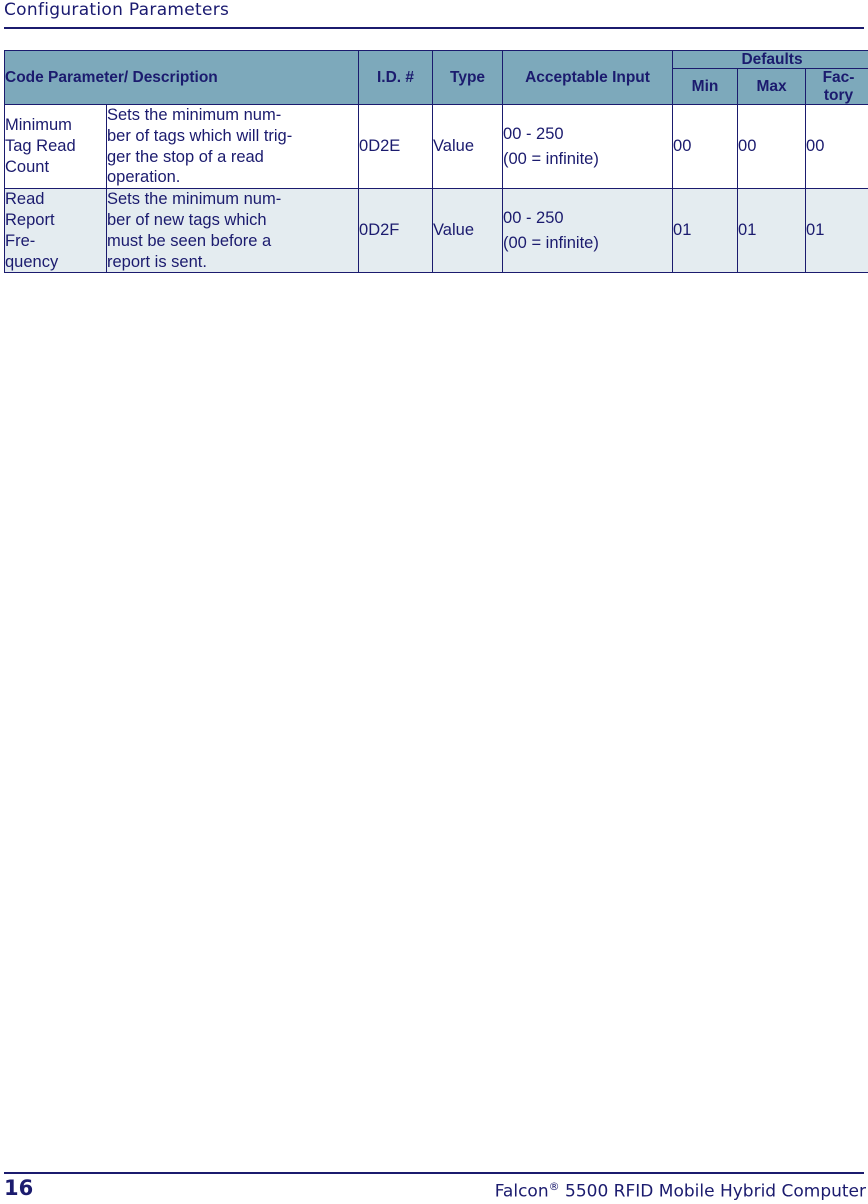  Describe the element at coordinates (189, 240) in the screenshot. I see `description-line-3: must be seen before a` at that location.